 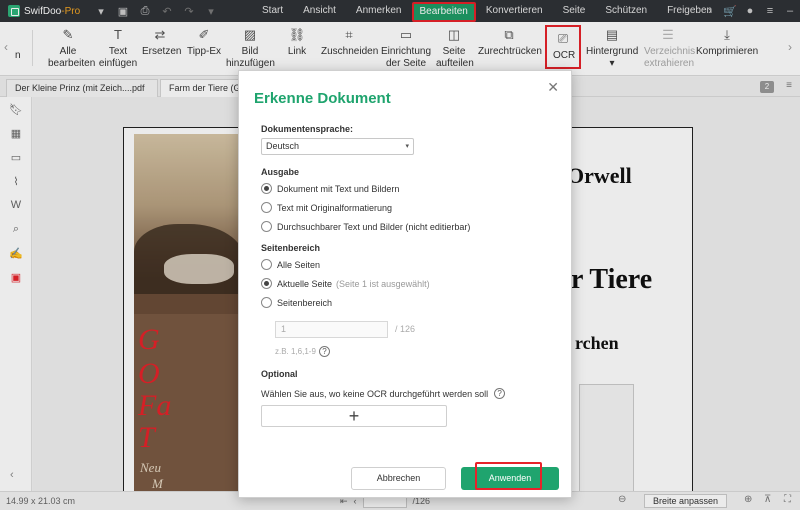 What do you see at coordinates (508, 476) in the screenshot?
I see `apply-highlight-frame` at bounding box center [508, 476].